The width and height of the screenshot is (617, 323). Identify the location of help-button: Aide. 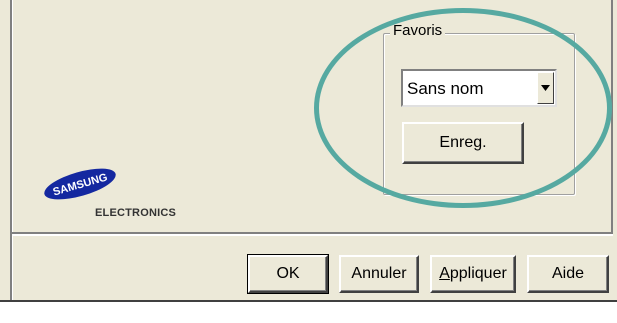
(568, 274).